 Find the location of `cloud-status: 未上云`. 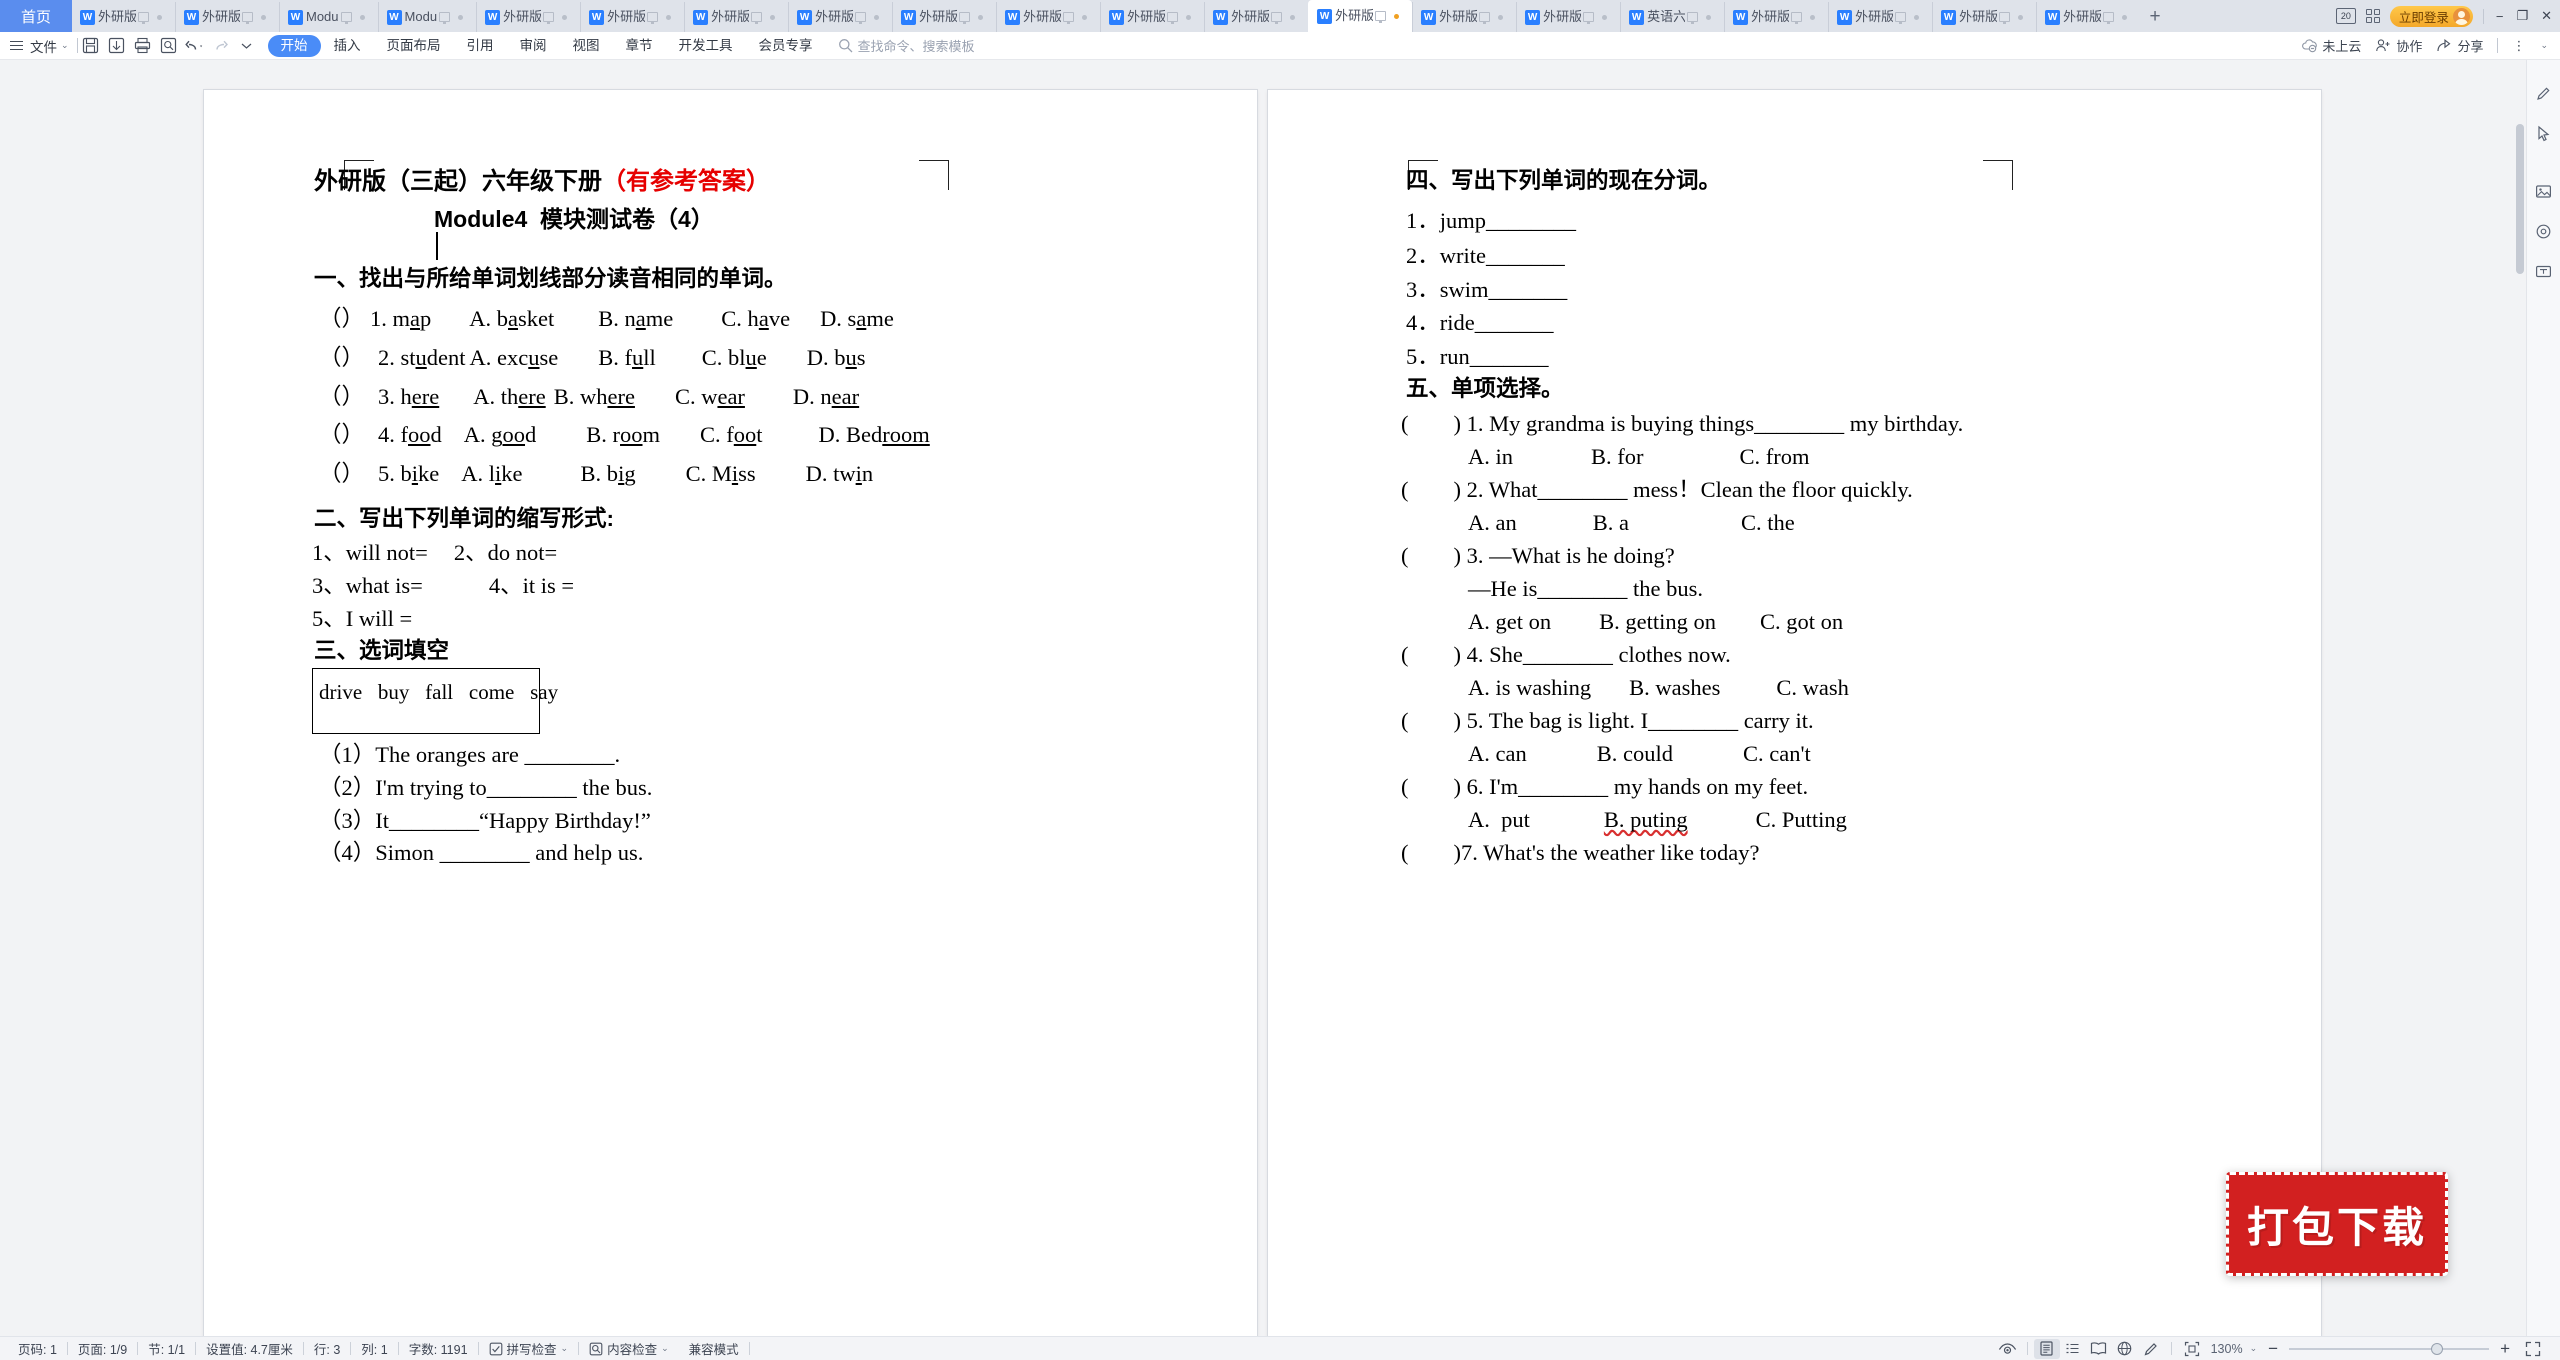

cloud-status: 未上云 is located at coordinates (2331, 45).